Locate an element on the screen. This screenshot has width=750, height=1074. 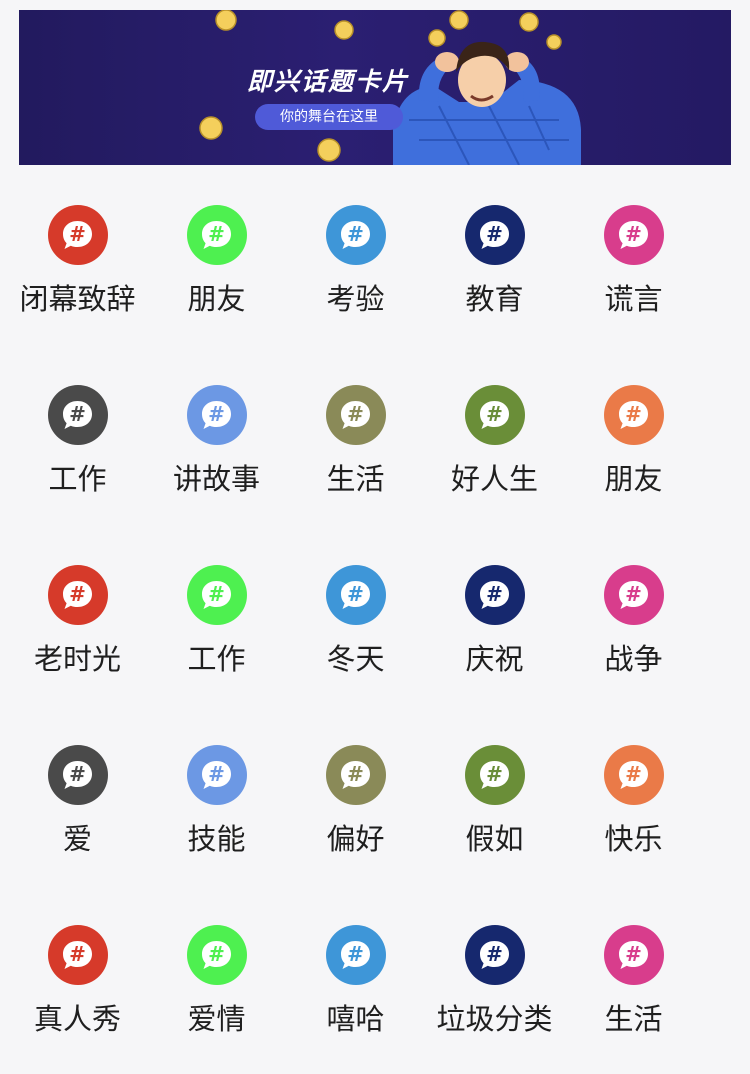
topic-item: # 垃圾分类 is located at coordinates (494, 987).